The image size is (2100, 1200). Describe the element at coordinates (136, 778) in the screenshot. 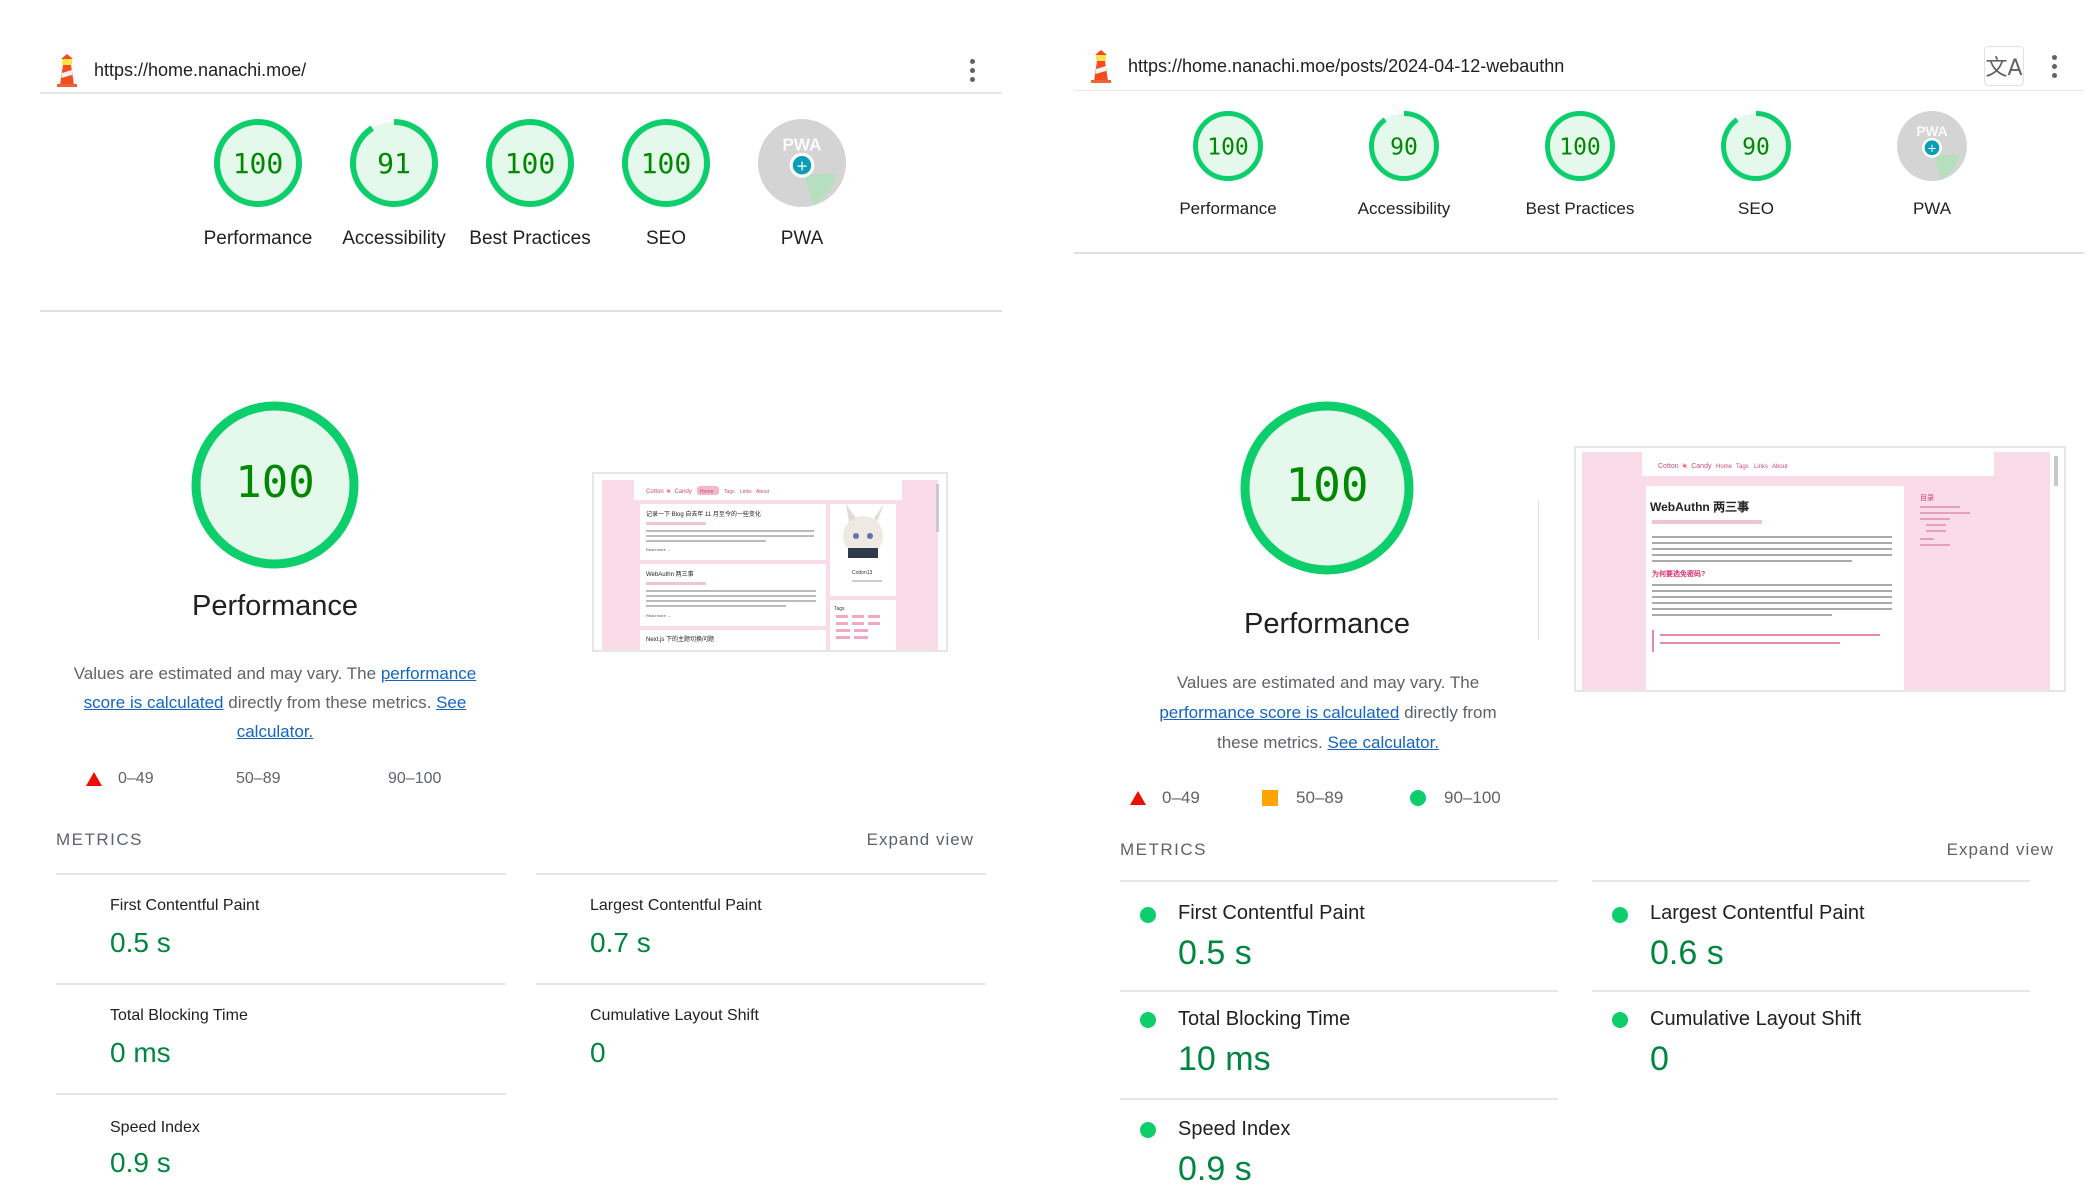

I see `legend-label: 0–49` at that location.